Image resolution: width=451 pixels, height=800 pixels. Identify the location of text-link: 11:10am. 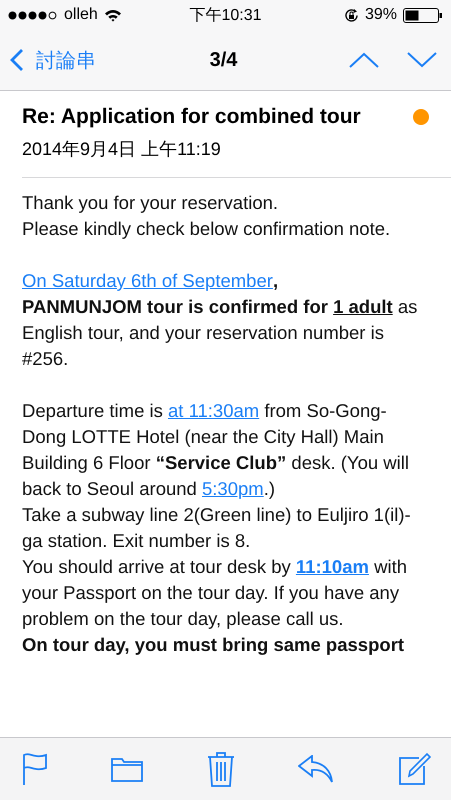
(332, 566).